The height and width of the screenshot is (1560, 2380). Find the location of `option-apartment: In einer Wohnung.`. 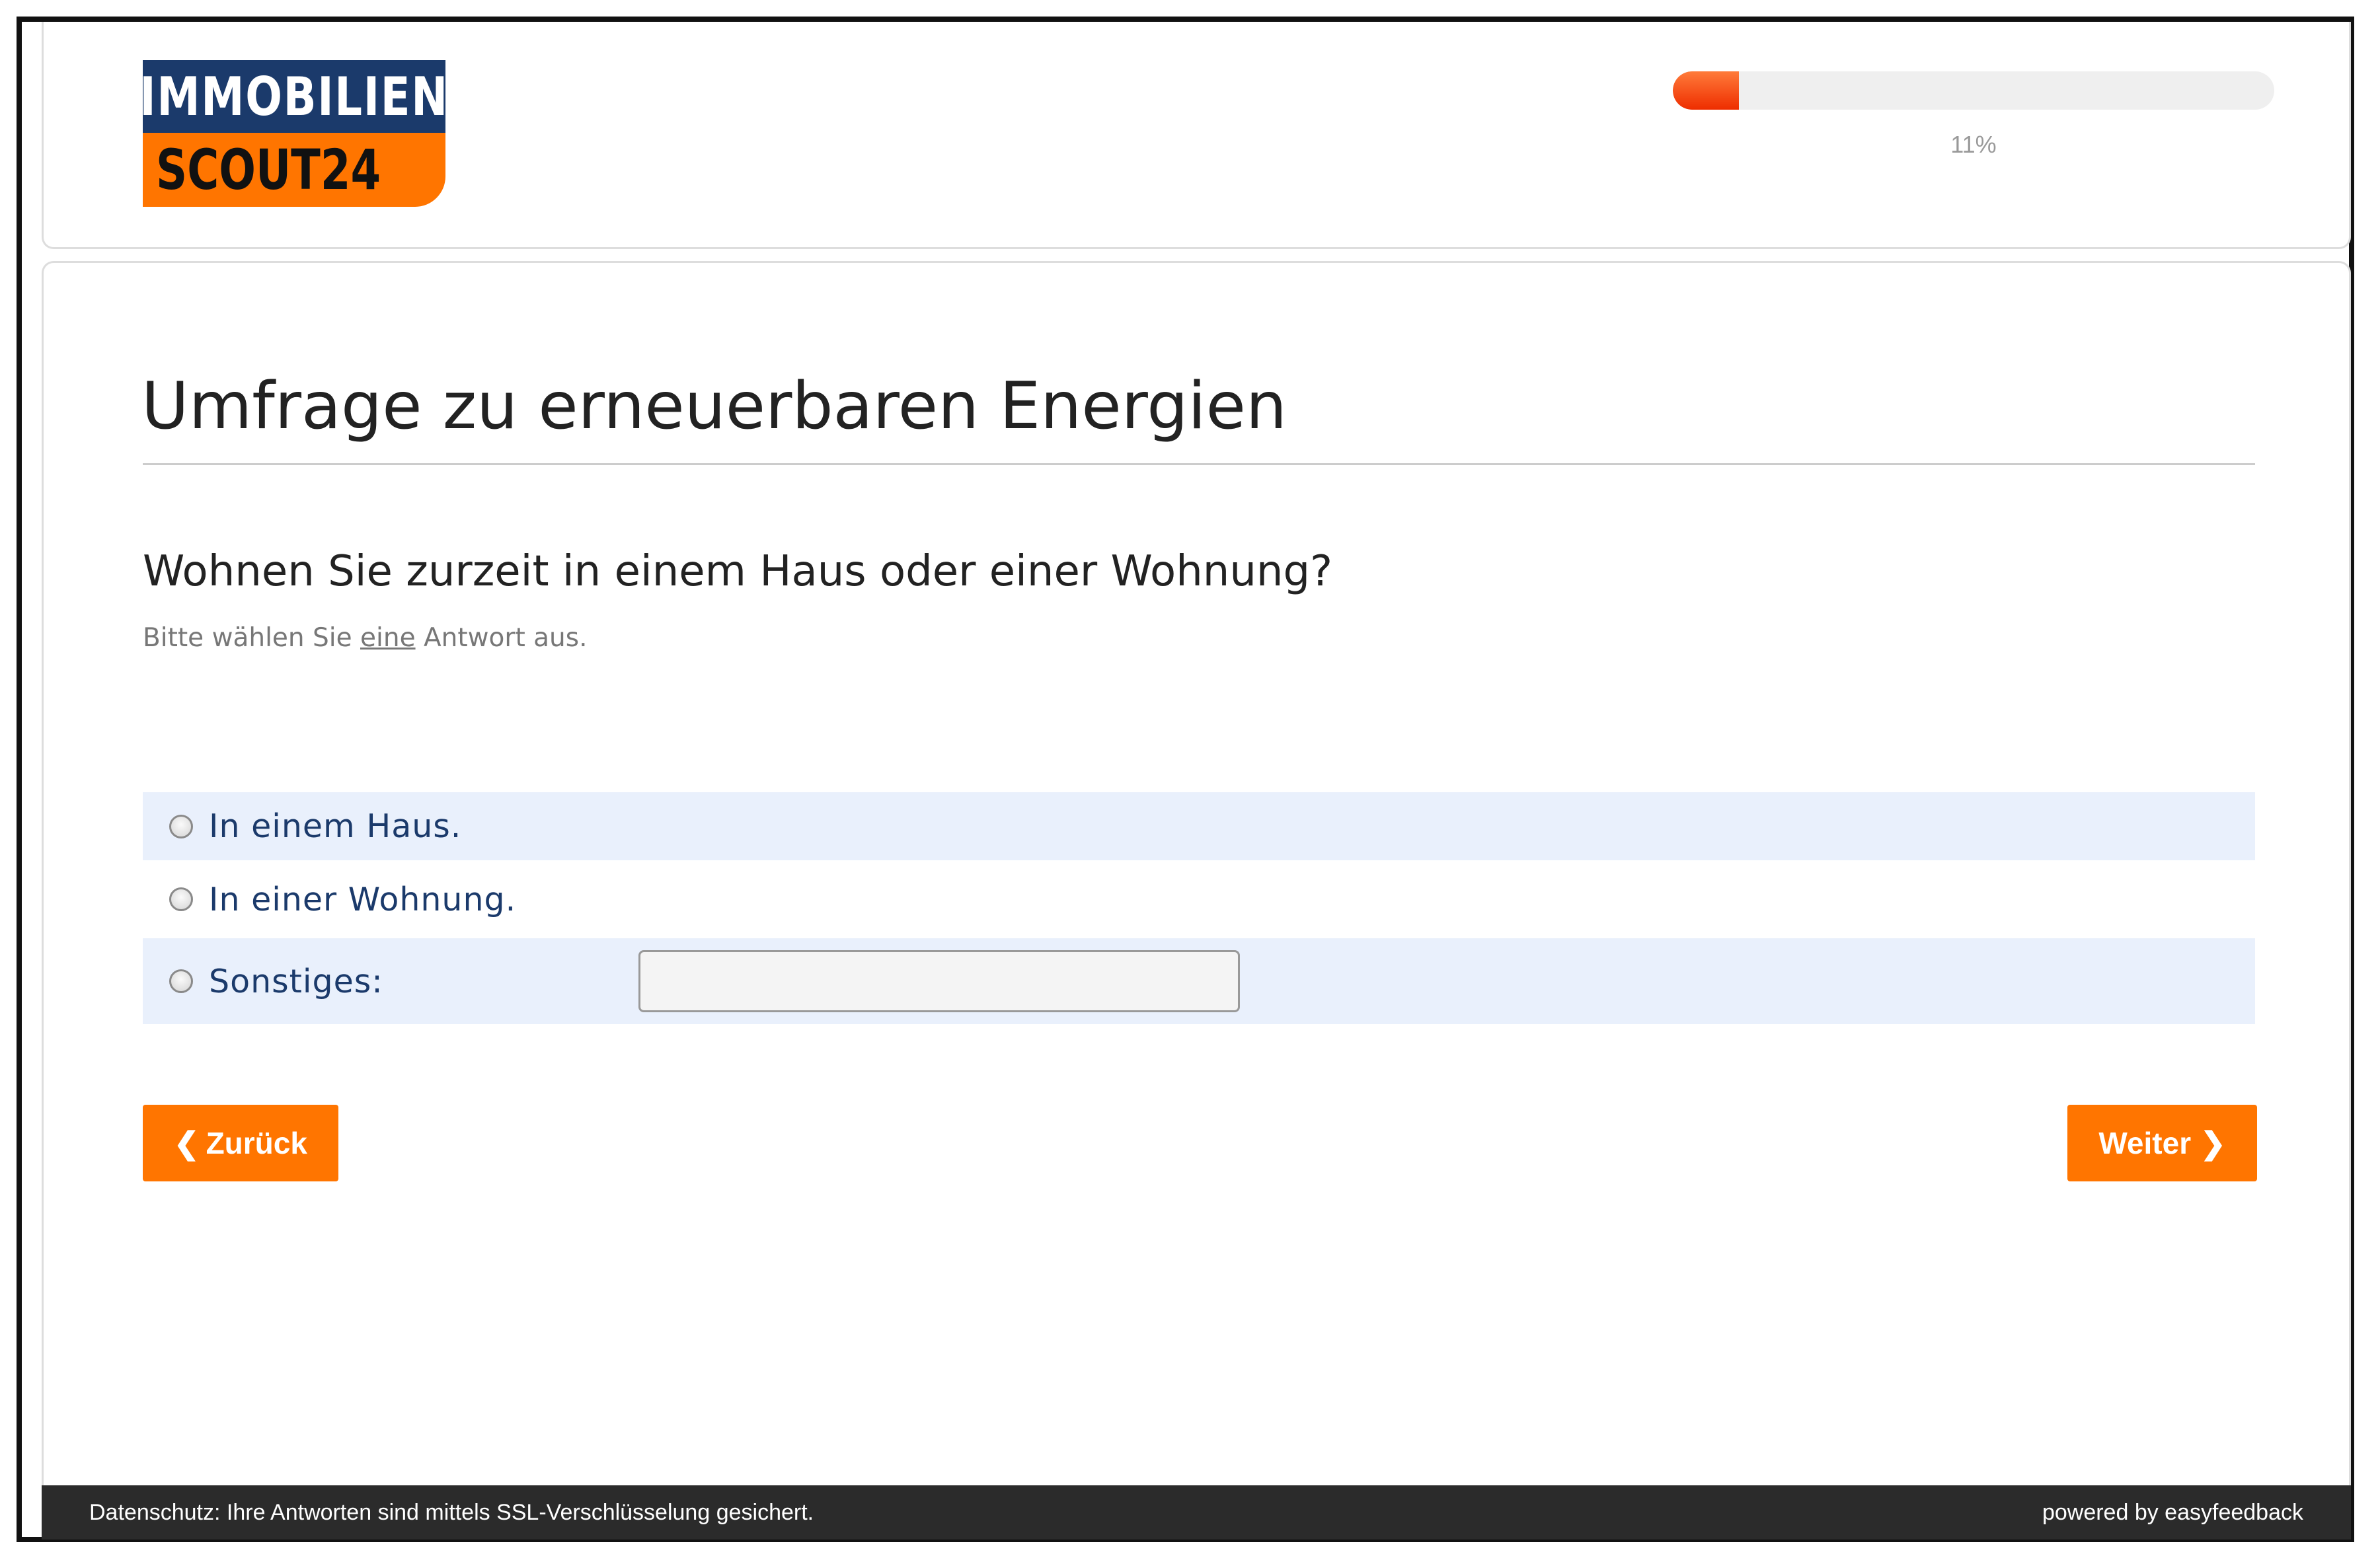

option-apartment: In einer Wohnung. is located at coordinates (1199, 899).